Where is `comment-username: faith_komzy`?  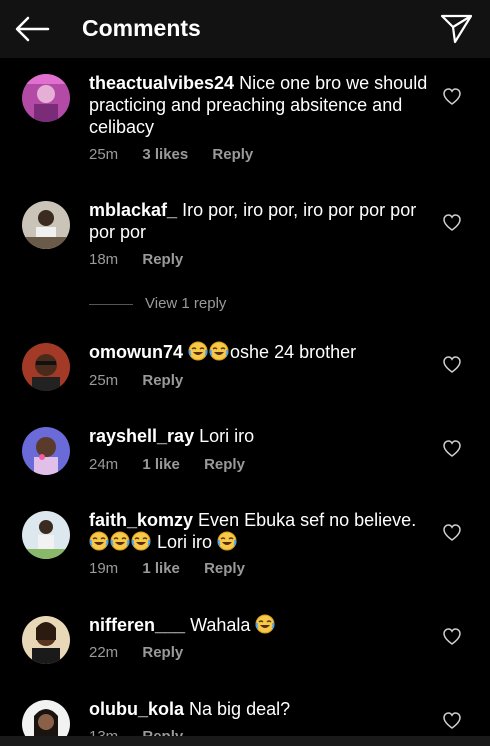 comment-username: faith_komzy is located at coordinates (141, 520).